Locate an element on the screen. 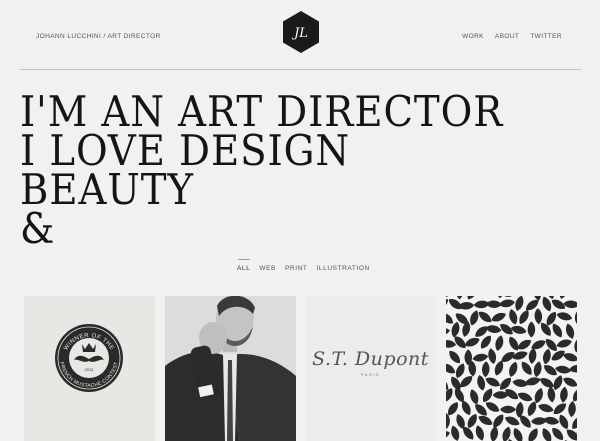 This screenshot has height=441, width=600. filter-web: WEB is located at coordinates (267, 268).